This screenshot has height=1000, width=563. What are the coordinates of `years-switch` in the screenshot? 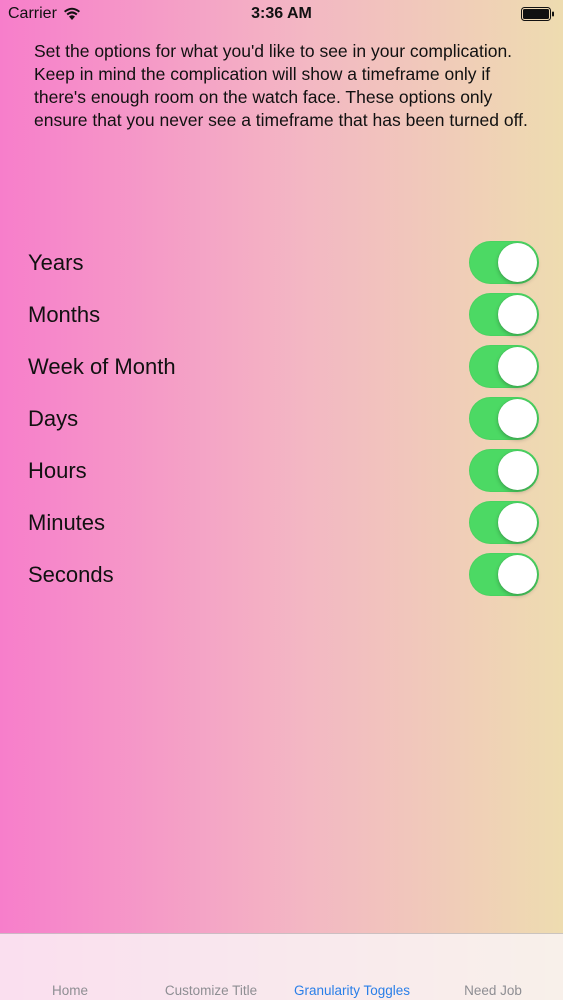 It's located at (504, 262).